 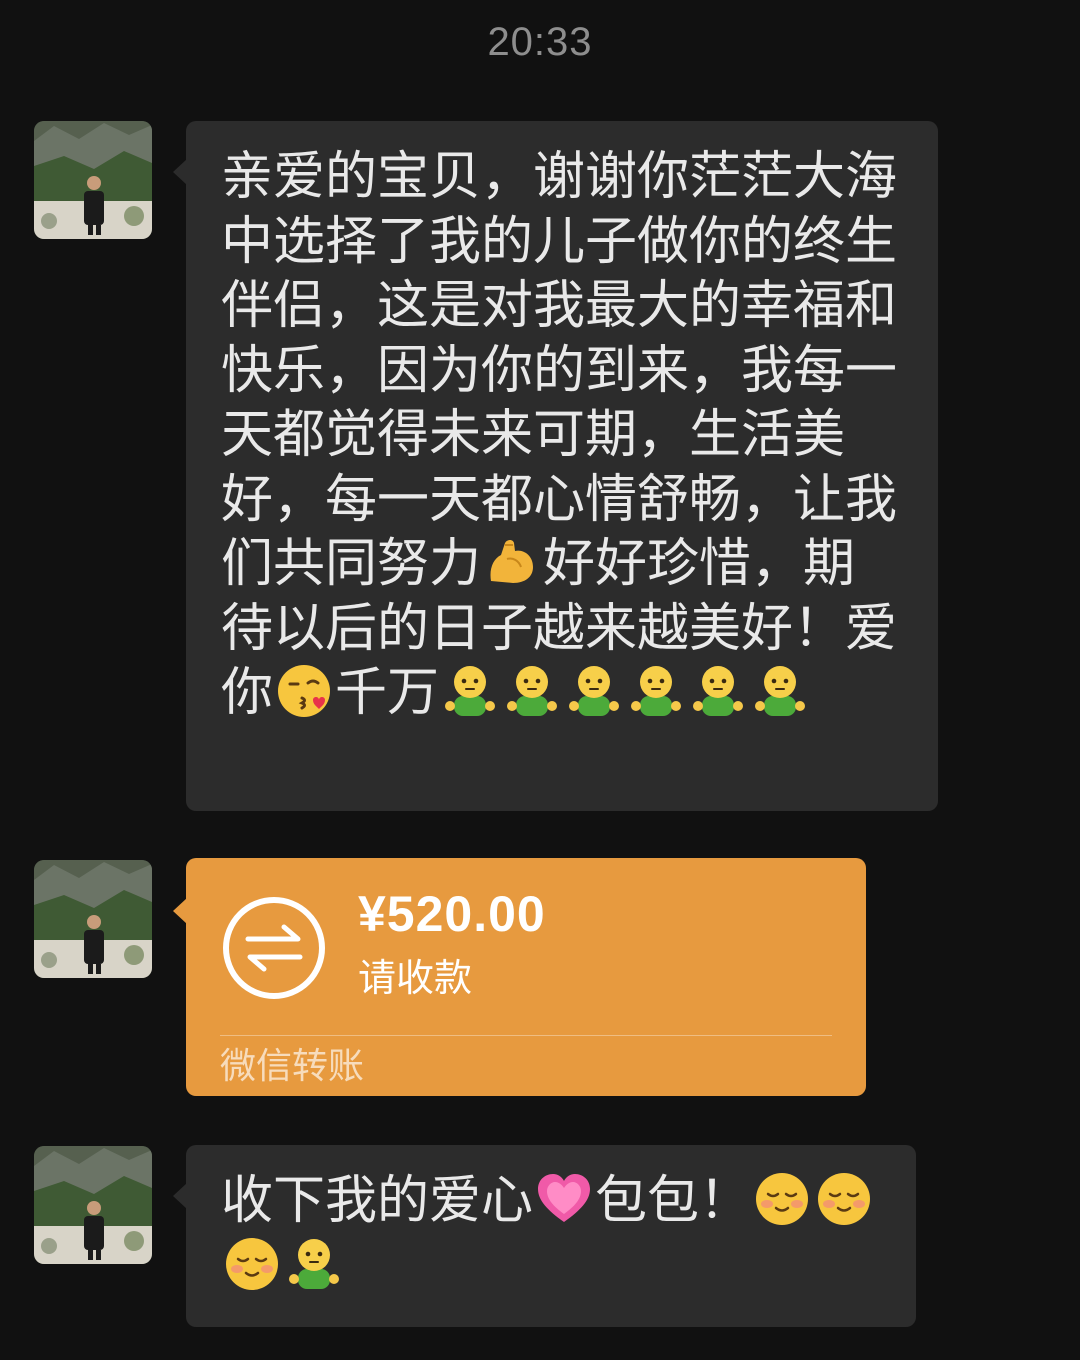 What do you see at coordinates (512, 562) in the screenshot?
I see `flexed-biceps-icon` at bounding box center [512, 562].